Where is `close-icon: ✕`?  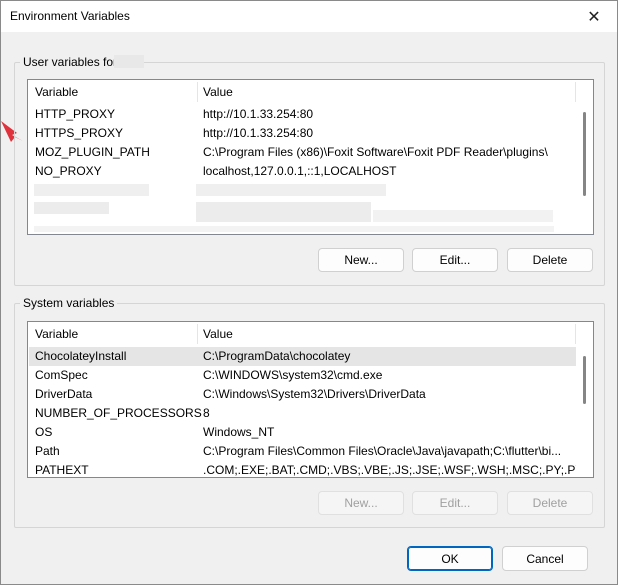
close-icon: ✕ is located at coordinates (594, 17).